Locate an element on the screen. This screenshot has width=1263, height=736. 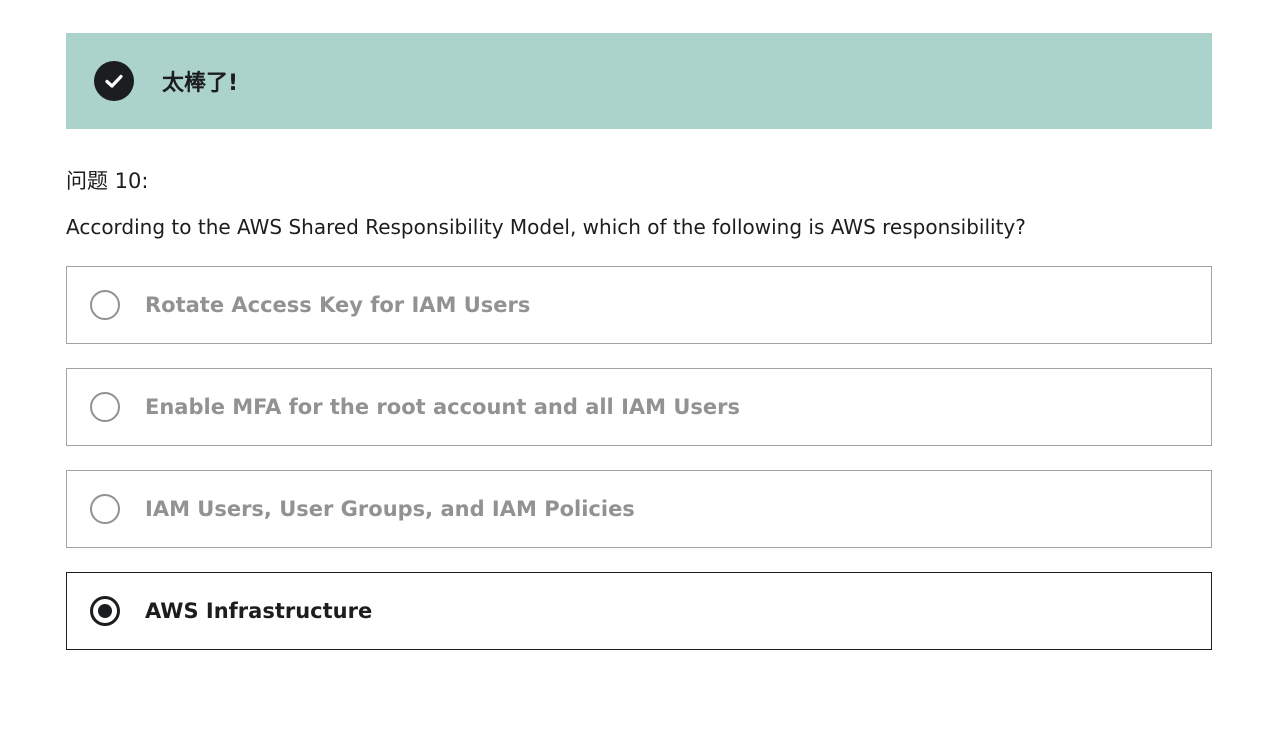
answer-option: Rotate Access Key for IAM Users is located at coordinates (639, 305).